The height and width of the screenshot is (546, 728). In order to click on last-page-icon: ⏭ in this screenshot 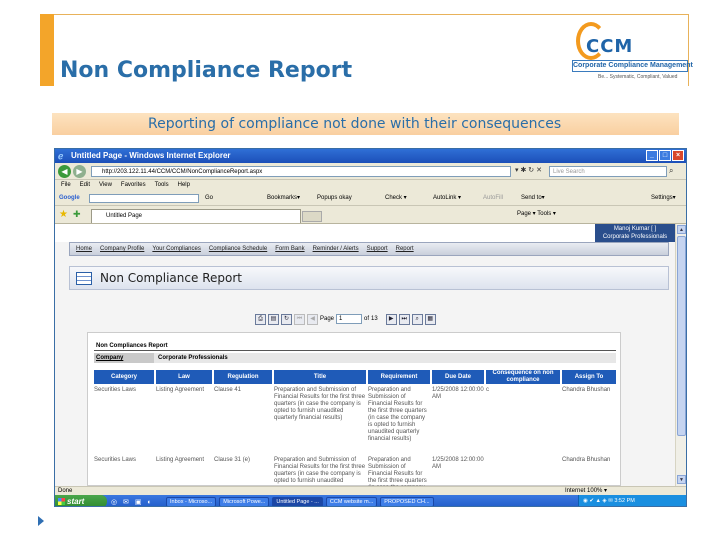, I will do `click(404, 319)`.